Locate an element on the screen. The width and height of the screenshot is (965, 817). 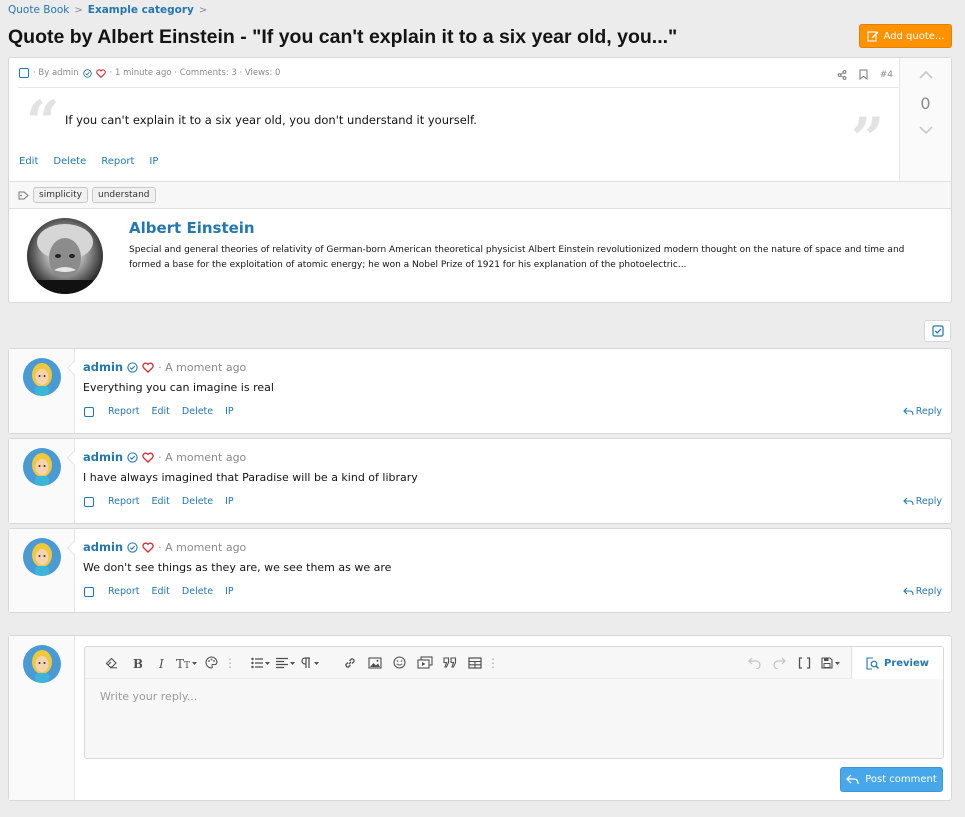
reply-icon is located at coordinates (908, 501).